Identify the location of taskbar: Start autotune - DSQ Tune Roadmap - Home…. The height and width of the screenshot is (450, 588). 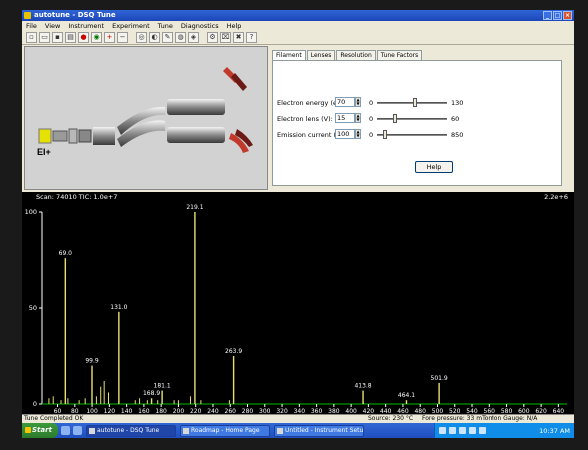
(298, 430).